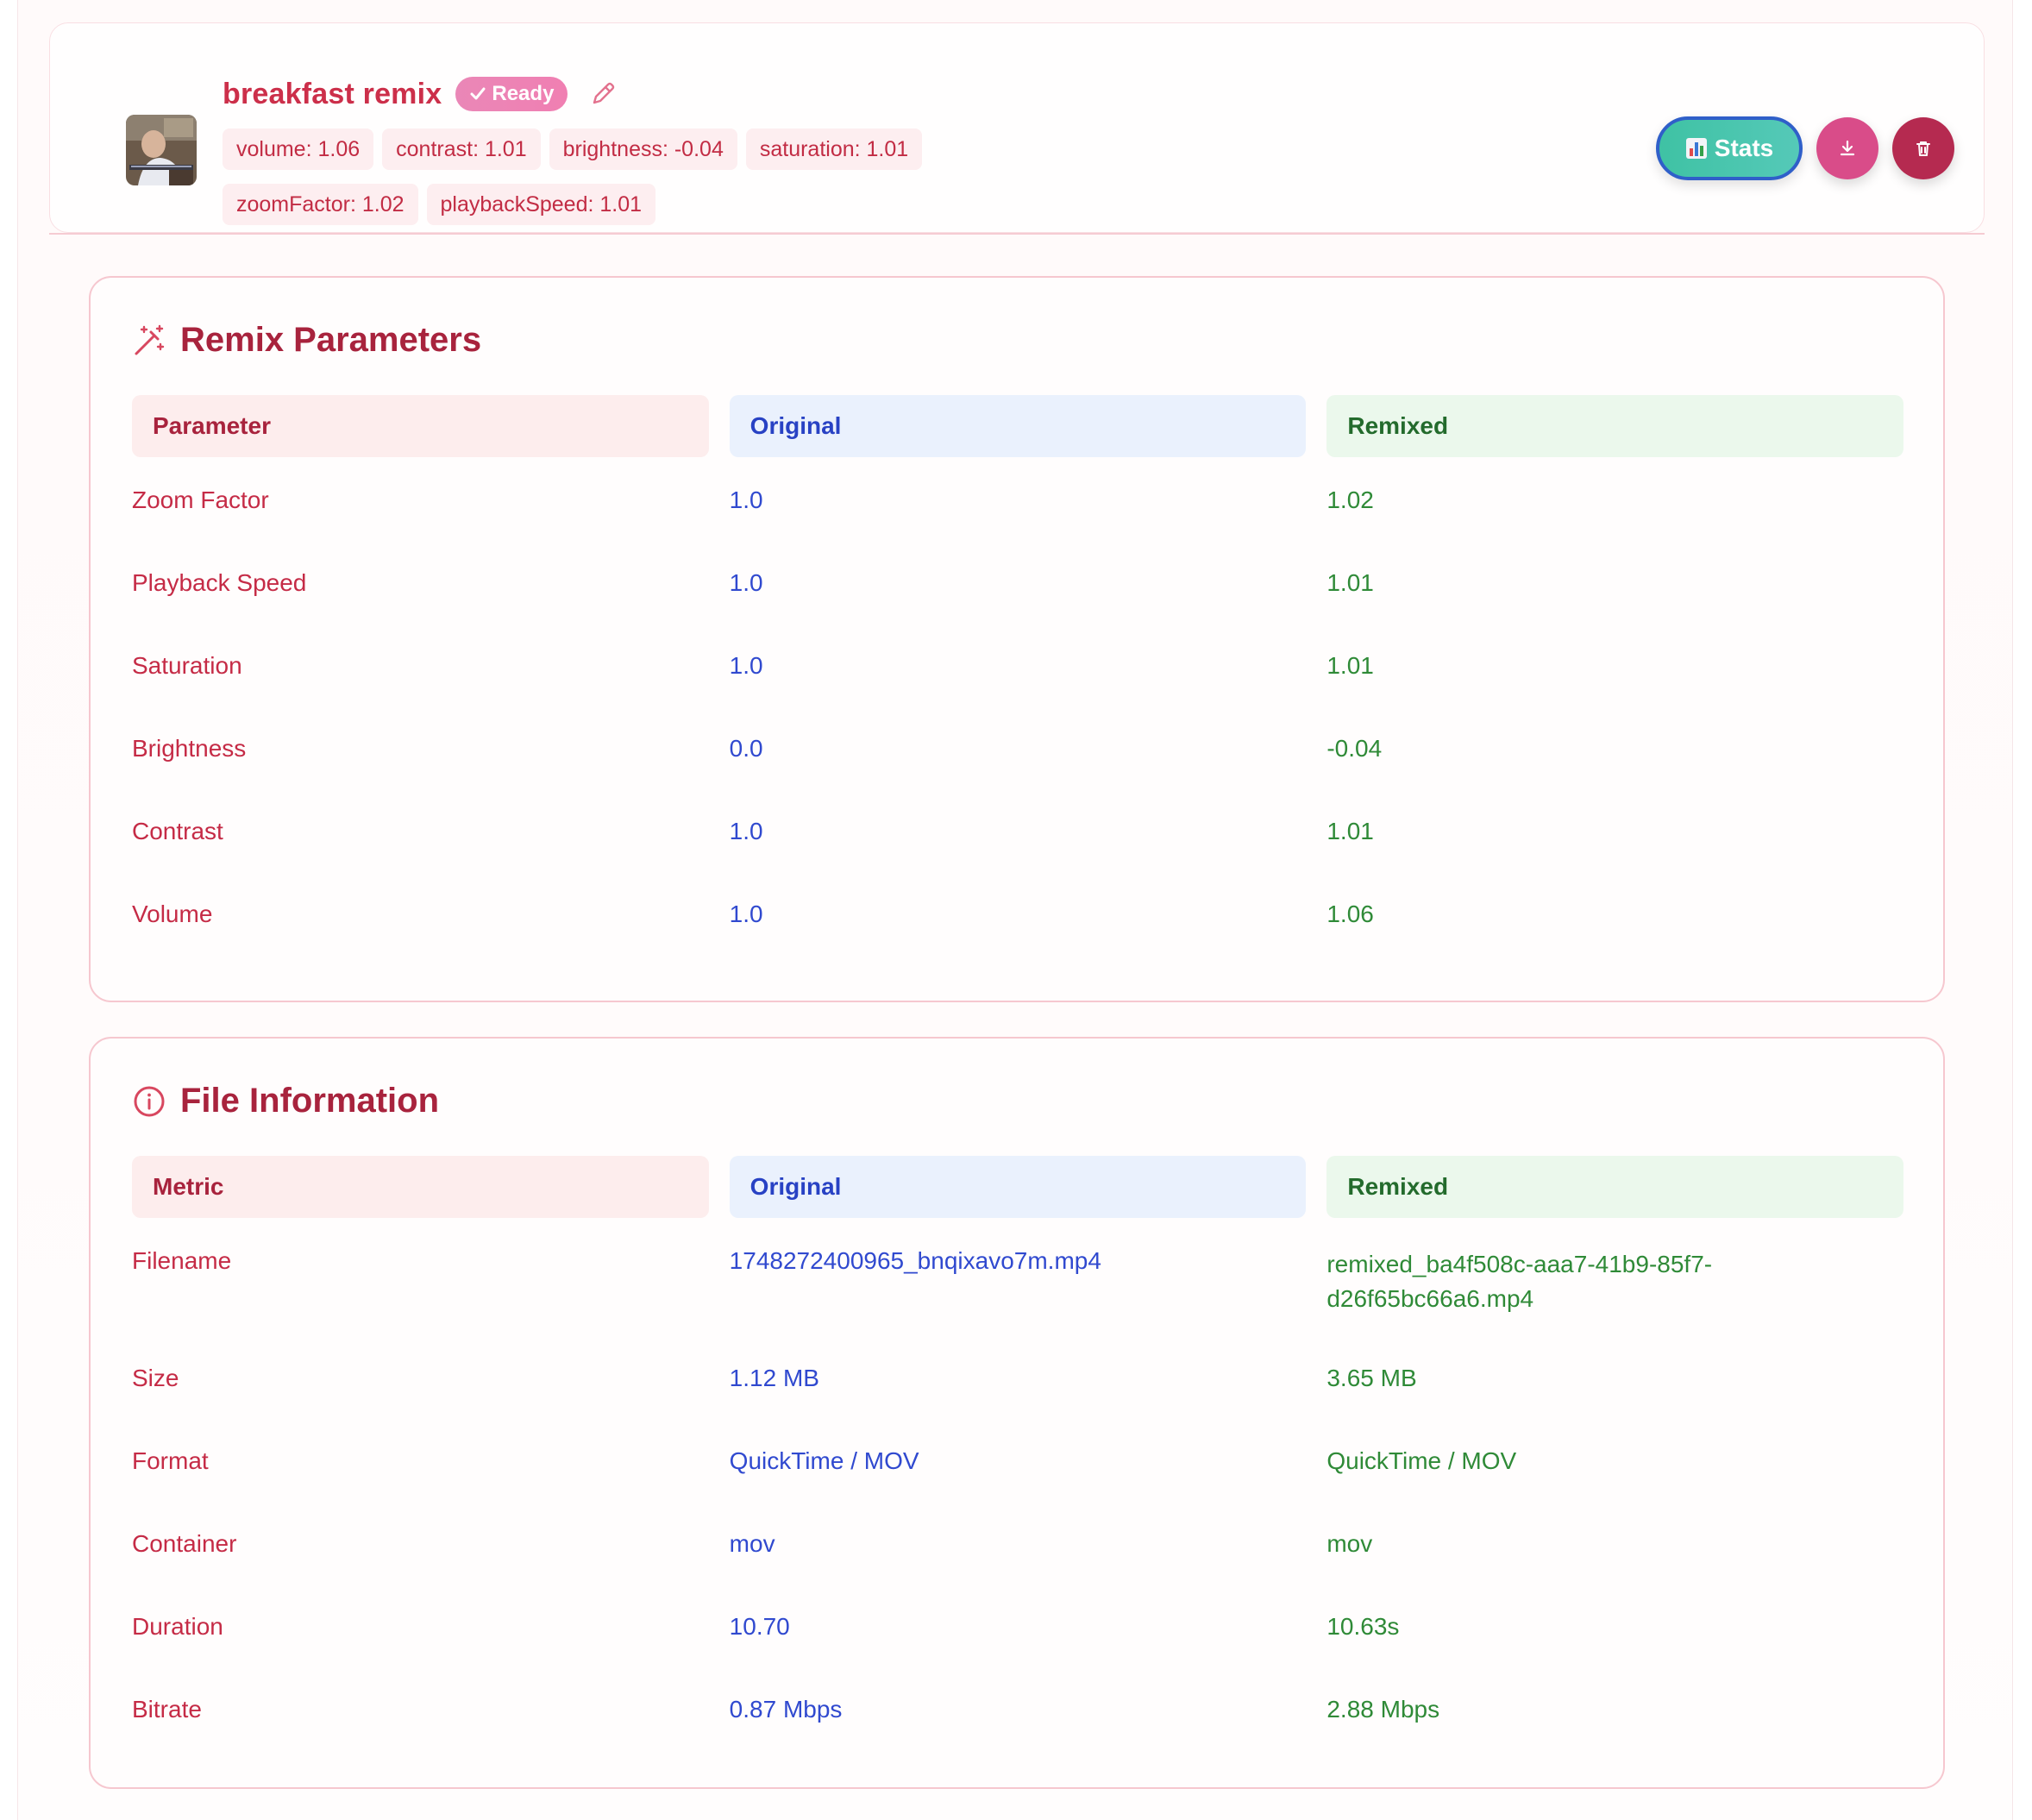 The image size is (2032, 1820). What do you see at coordinates (1017, 913) in the screenshot?
I see `table-row: Volume 1.0 1.06` at bounding box center [1017, 913].